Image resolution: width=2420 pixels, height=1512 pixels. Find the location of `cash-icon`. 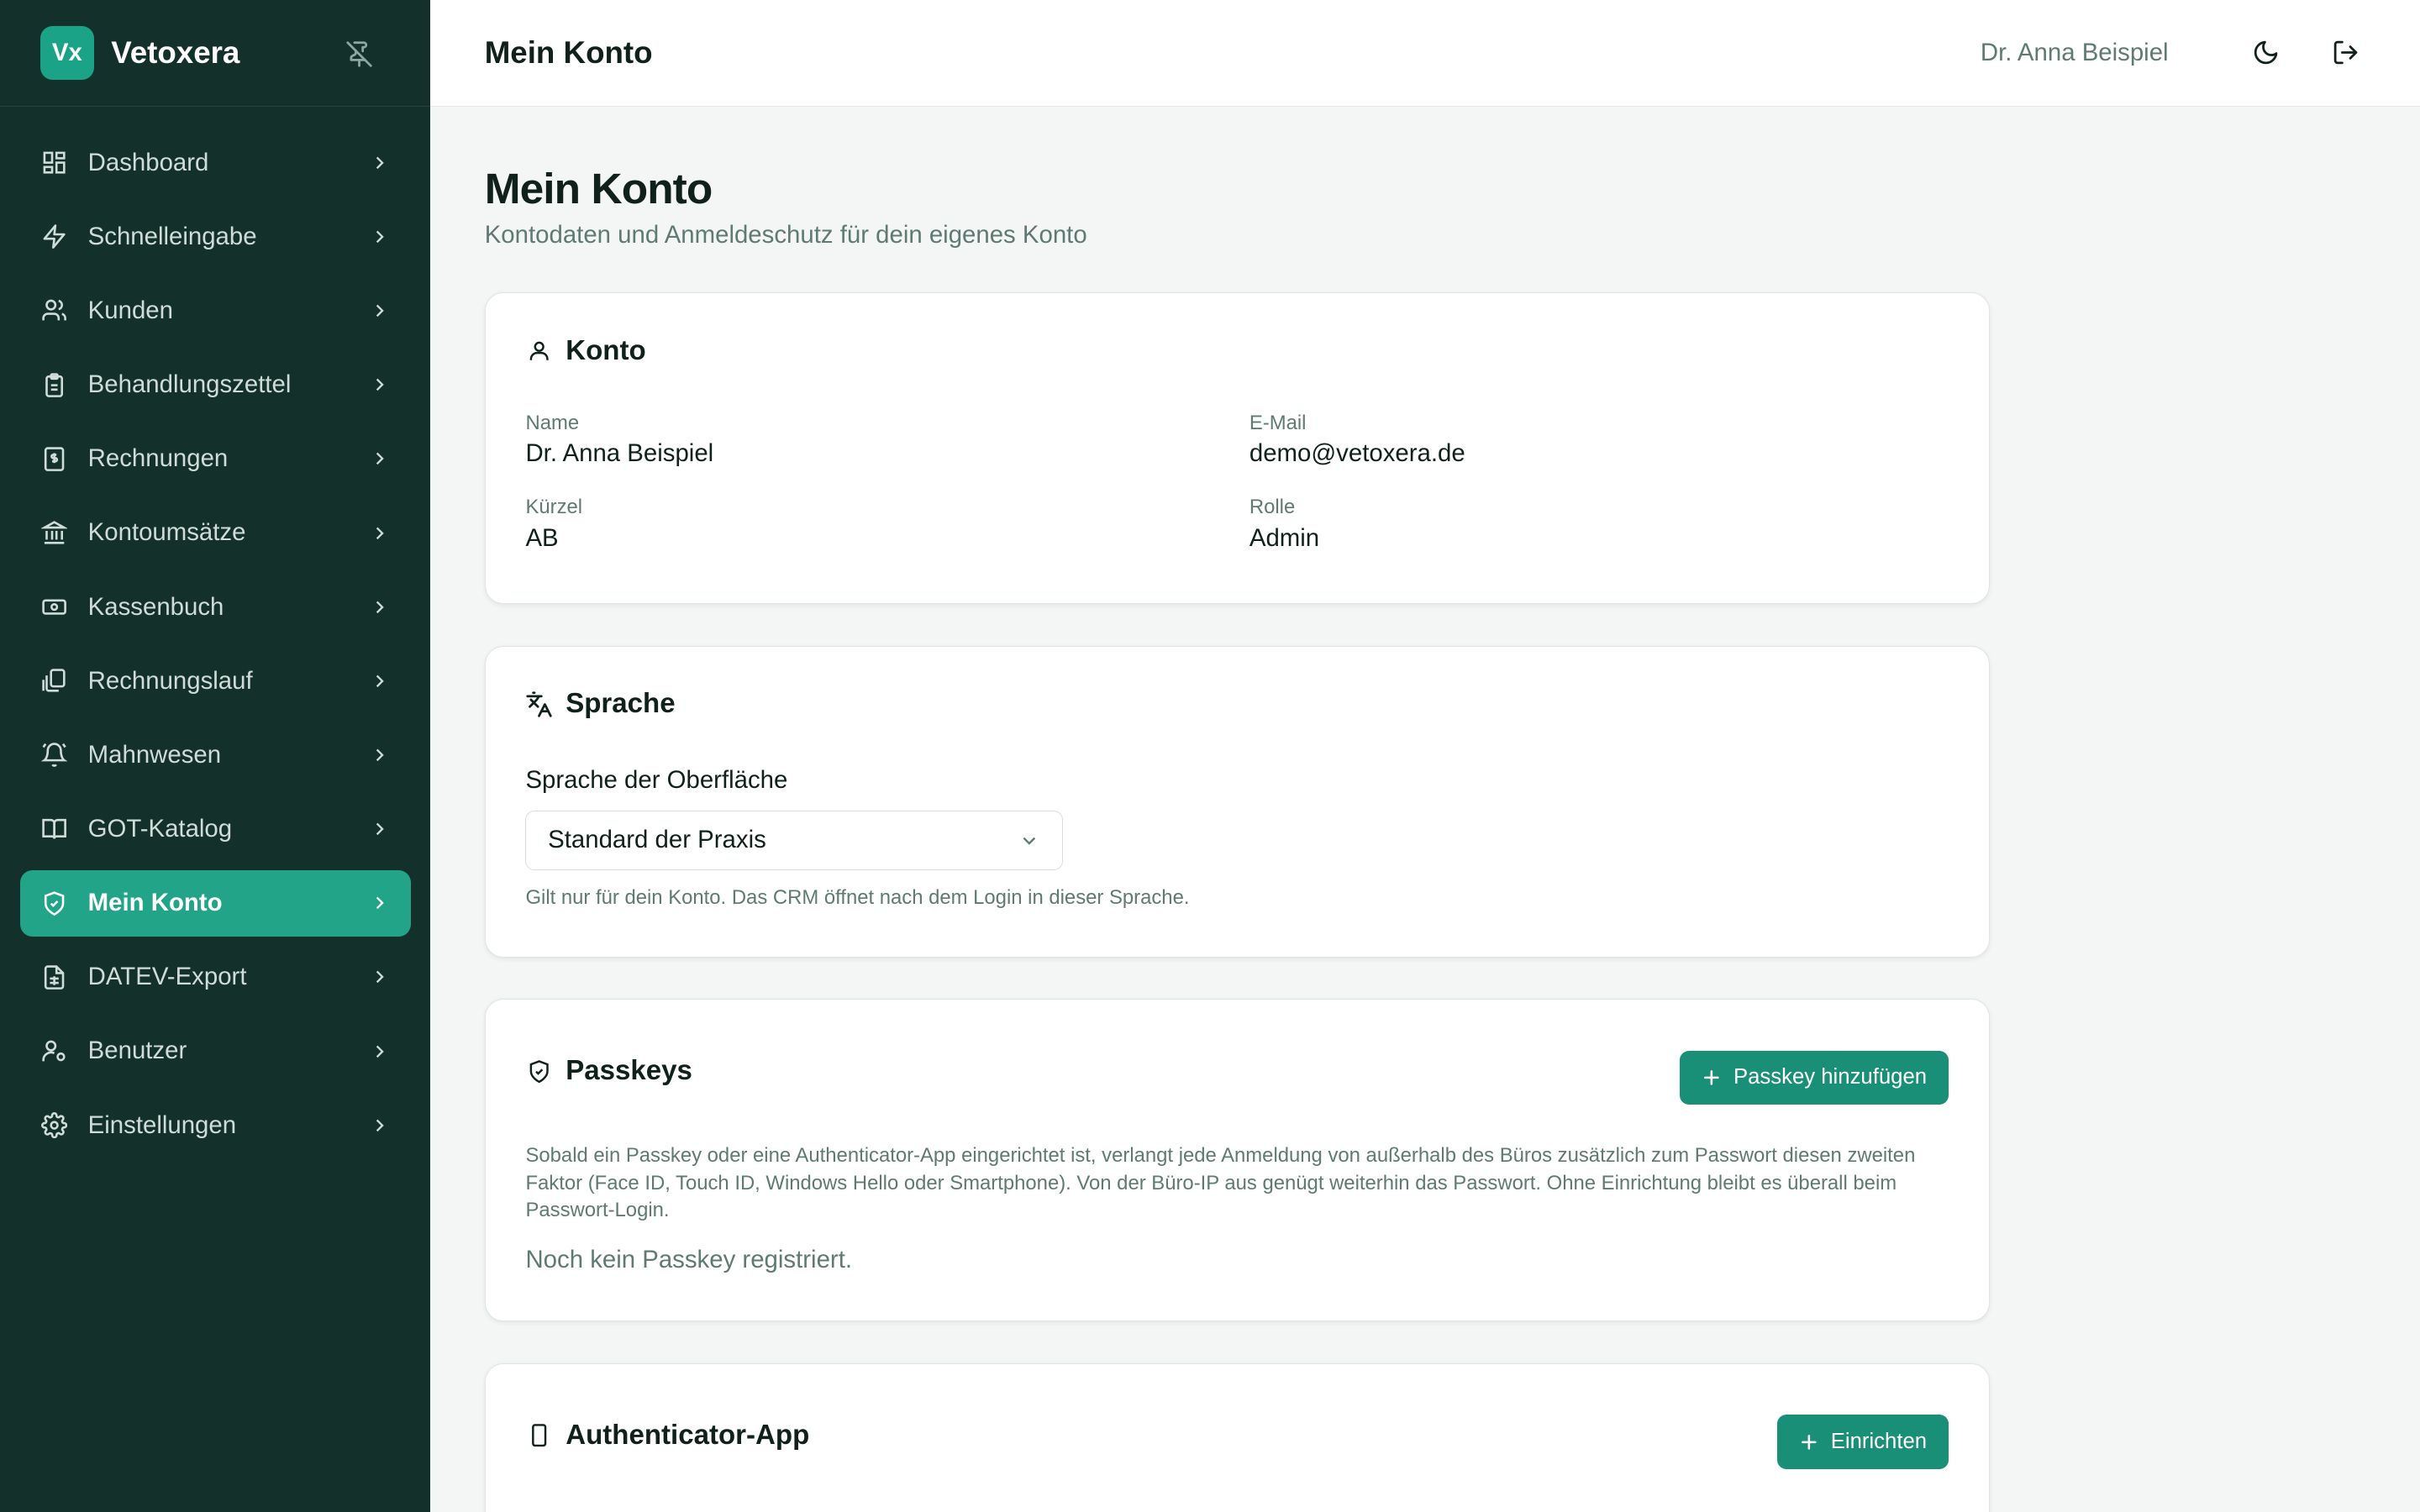

cash-icon is located at coordinates (54, 607).